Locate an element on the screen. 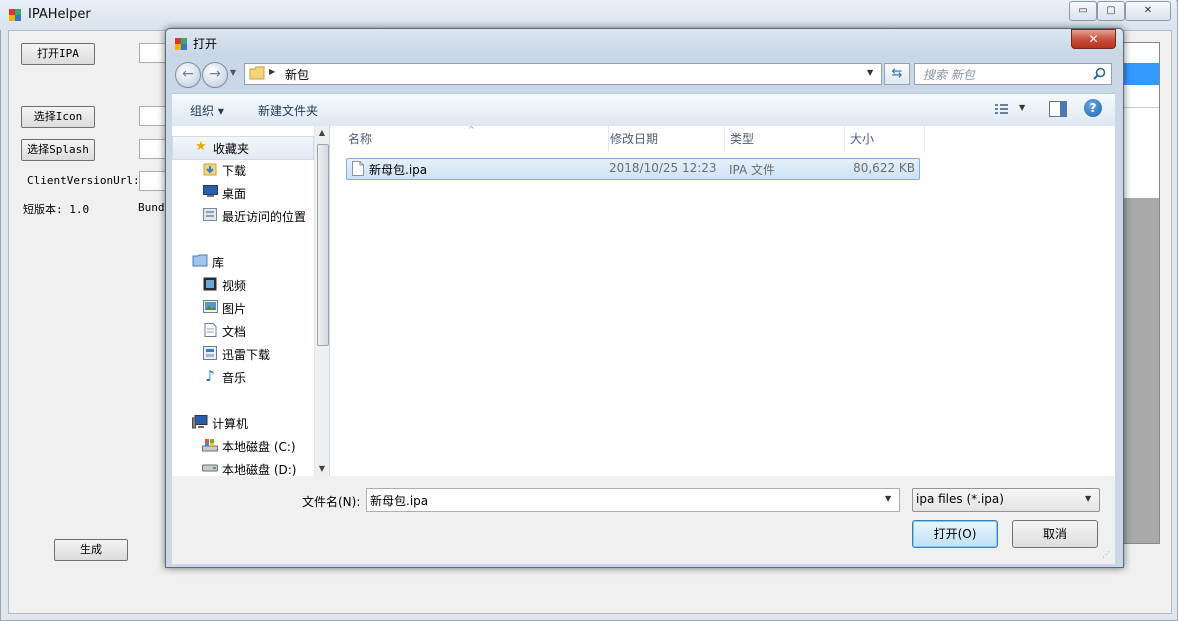 This screenshot has height=621, width=1178. dialog-titlebar is located at coordinates (644, 43).